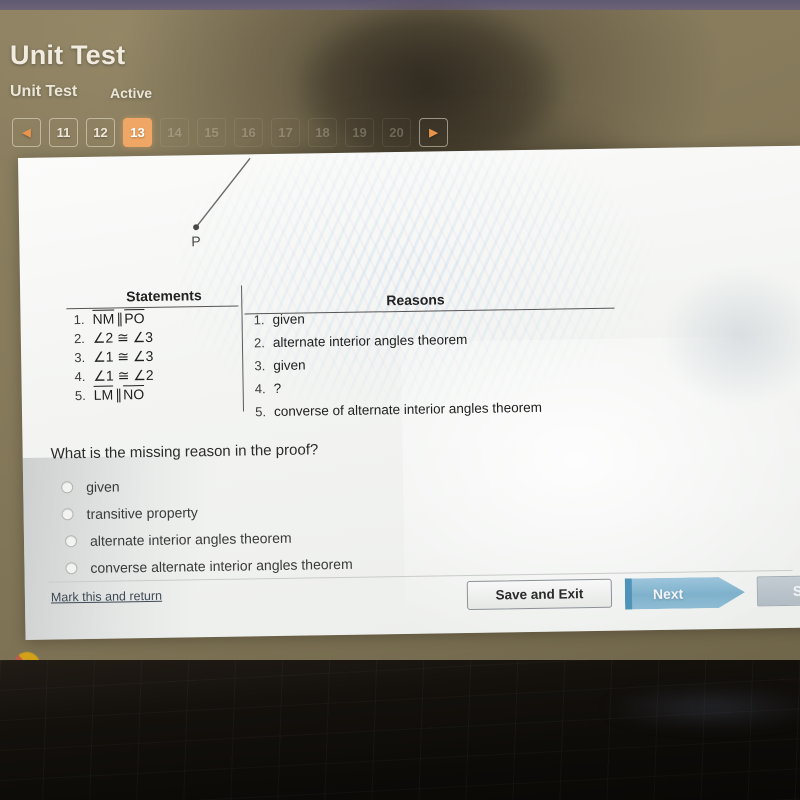  I want to click on segment-no: NO, so click(134, 394).